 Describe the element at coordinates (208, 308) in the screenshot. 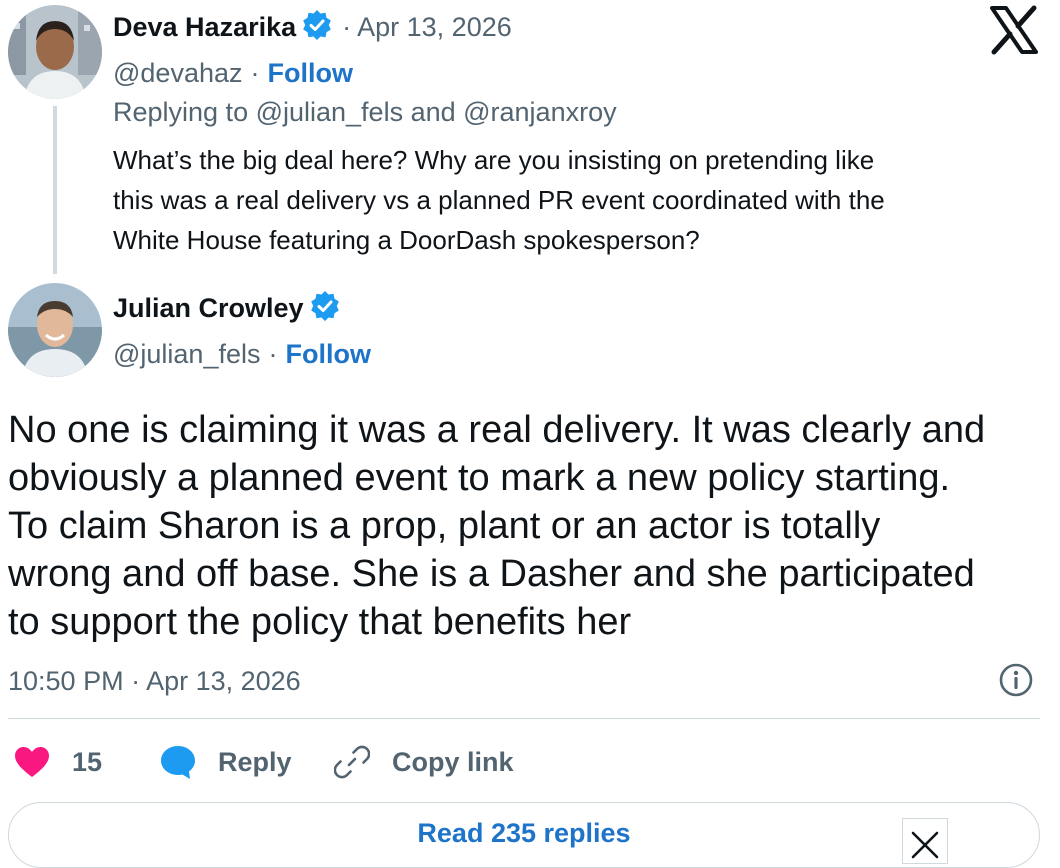

I see `main-author-name: Julian Crowley` at that location.